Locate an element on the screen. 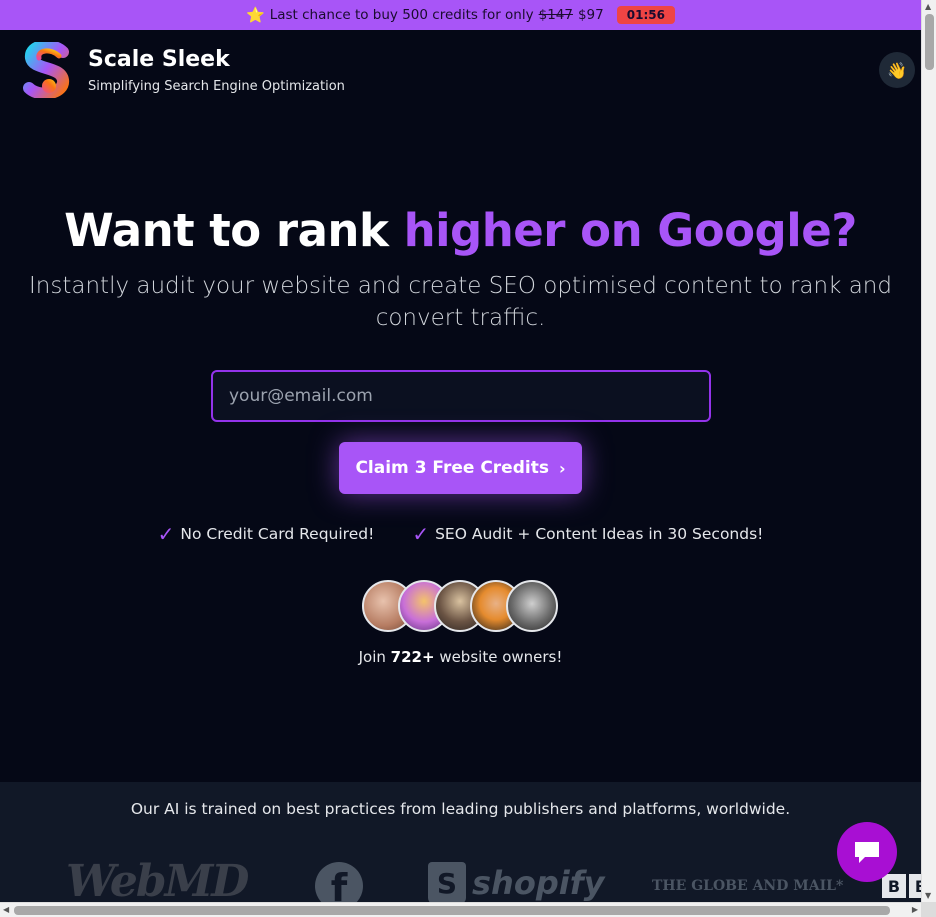 The height and width of the screenshot is (917, 936). wave-icon: 👋 is located at coordinates (897, 70).